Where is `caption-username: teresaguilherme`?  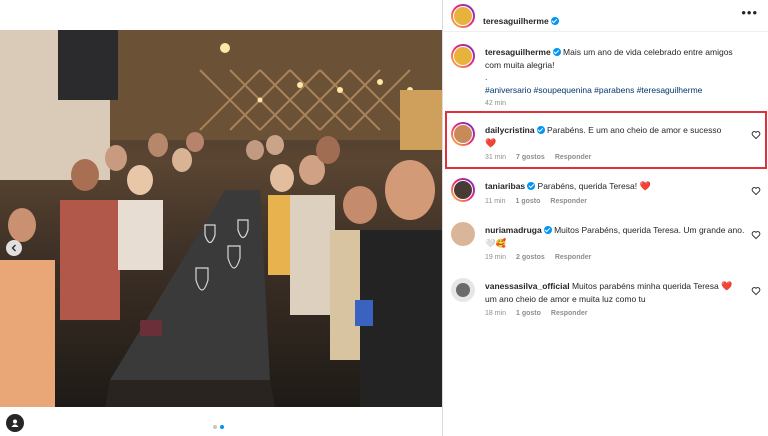
caption-username: teresaguilherme is located at coordinates (518, 52).